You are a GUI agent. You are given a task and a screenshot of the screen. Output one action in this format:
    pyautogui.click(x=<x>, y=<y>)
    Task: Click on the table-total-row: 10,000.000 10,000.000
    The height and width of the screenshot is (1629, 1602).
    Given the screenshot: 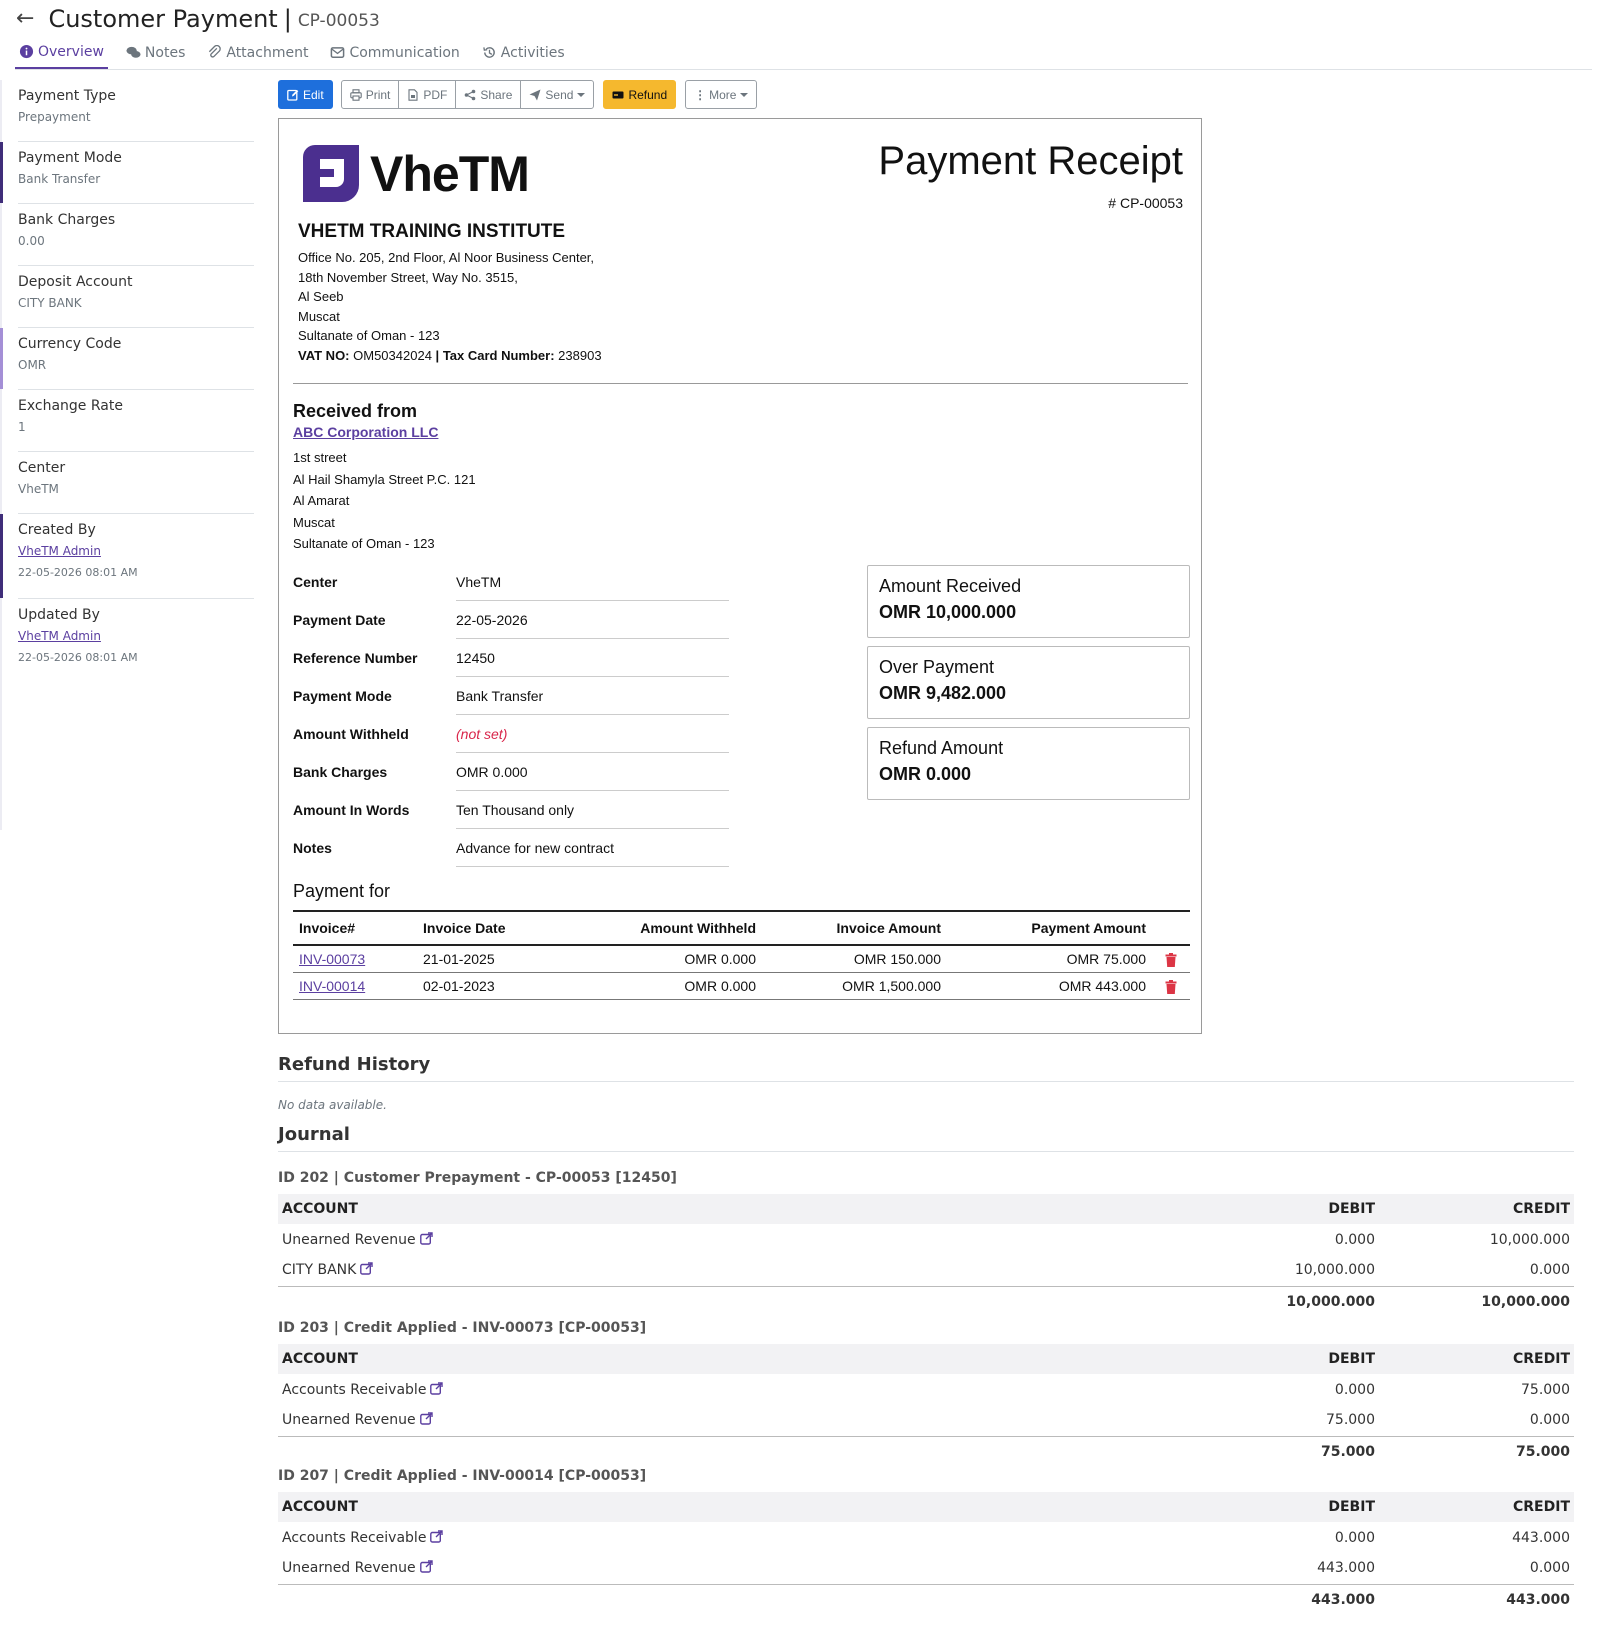 What is the action you would take?
    pyautogui.click(x=926, y=1302)
    